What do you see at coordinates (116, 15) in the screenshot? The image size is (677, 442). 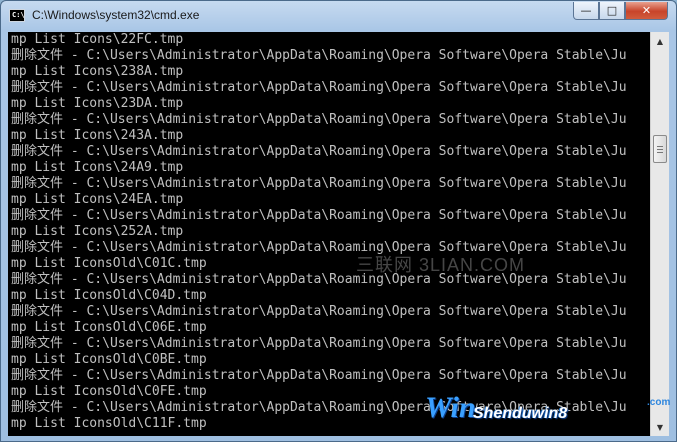 I see `window-title: C:\Windows\system32\cmd.exe` at bounding box center [116, 15].